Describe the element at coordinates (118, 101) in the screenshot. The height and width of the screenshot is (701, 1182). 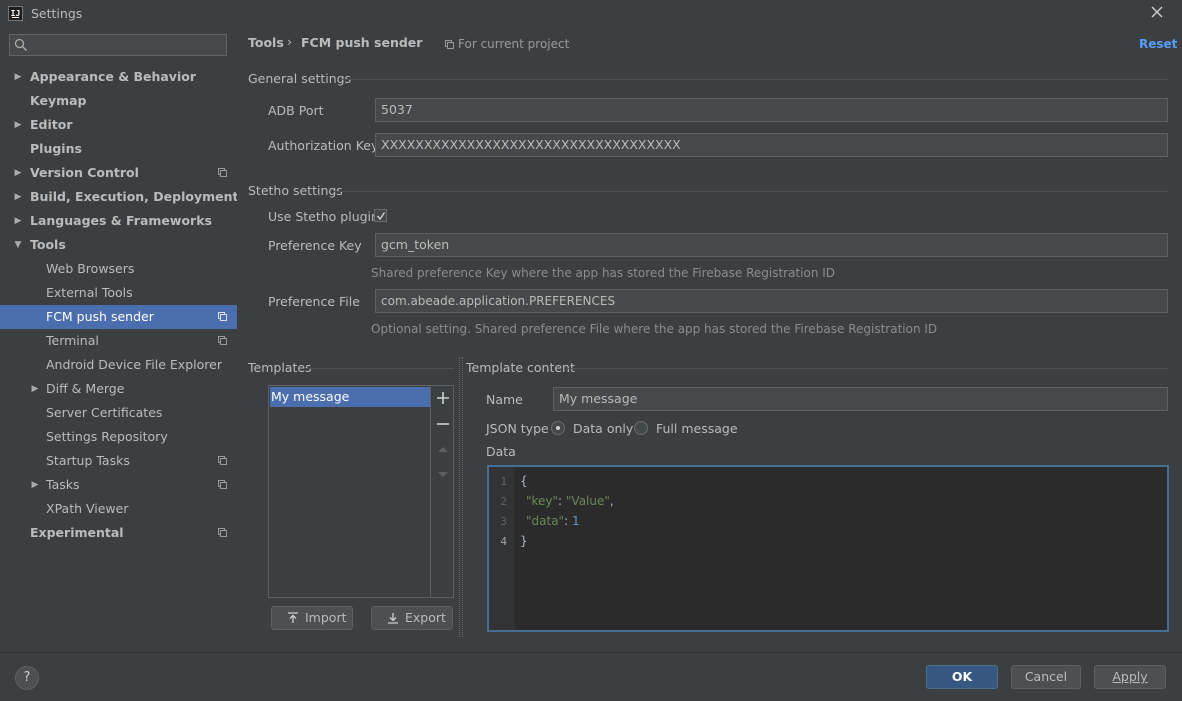
I see `sidebar-item-keymap: Keymap` at that location.